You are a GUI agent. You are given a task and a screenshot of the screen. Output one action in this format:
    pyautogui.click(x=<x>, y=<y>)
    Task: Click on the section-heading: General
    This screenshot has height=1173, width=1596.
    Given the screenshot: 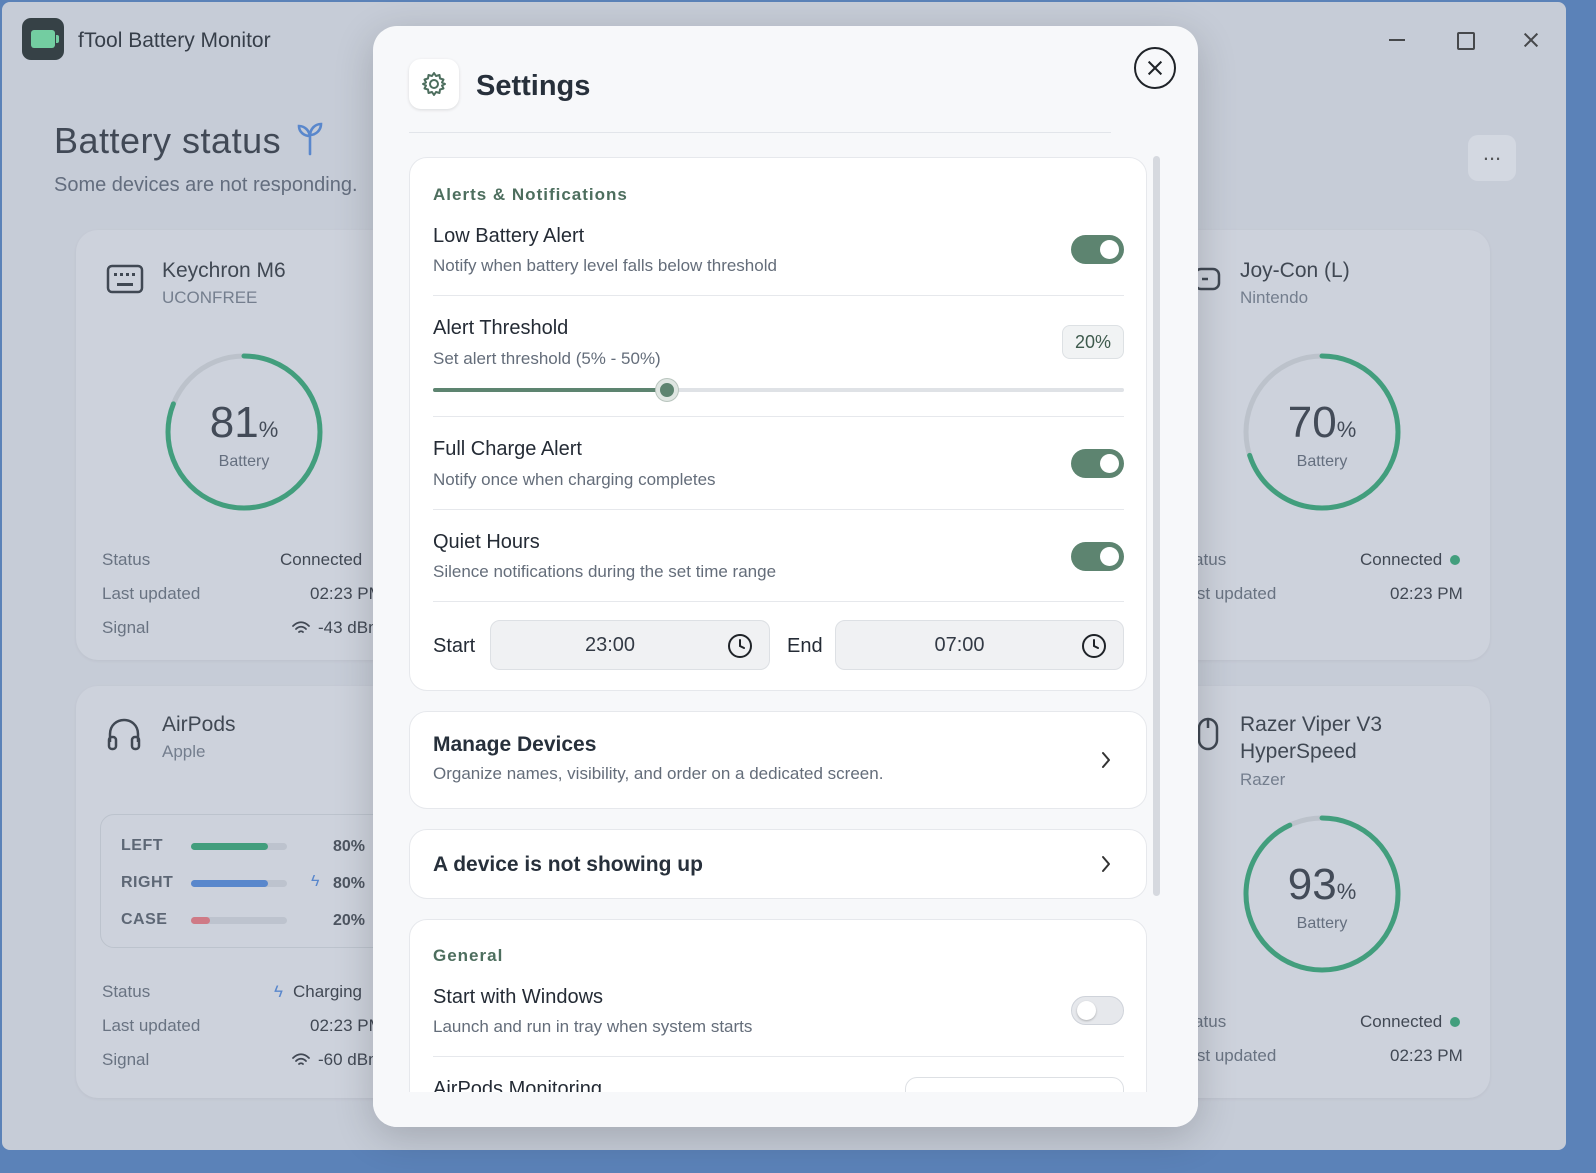 What is the action you would take?
    pyautogui.click(x=468, y=955)
    